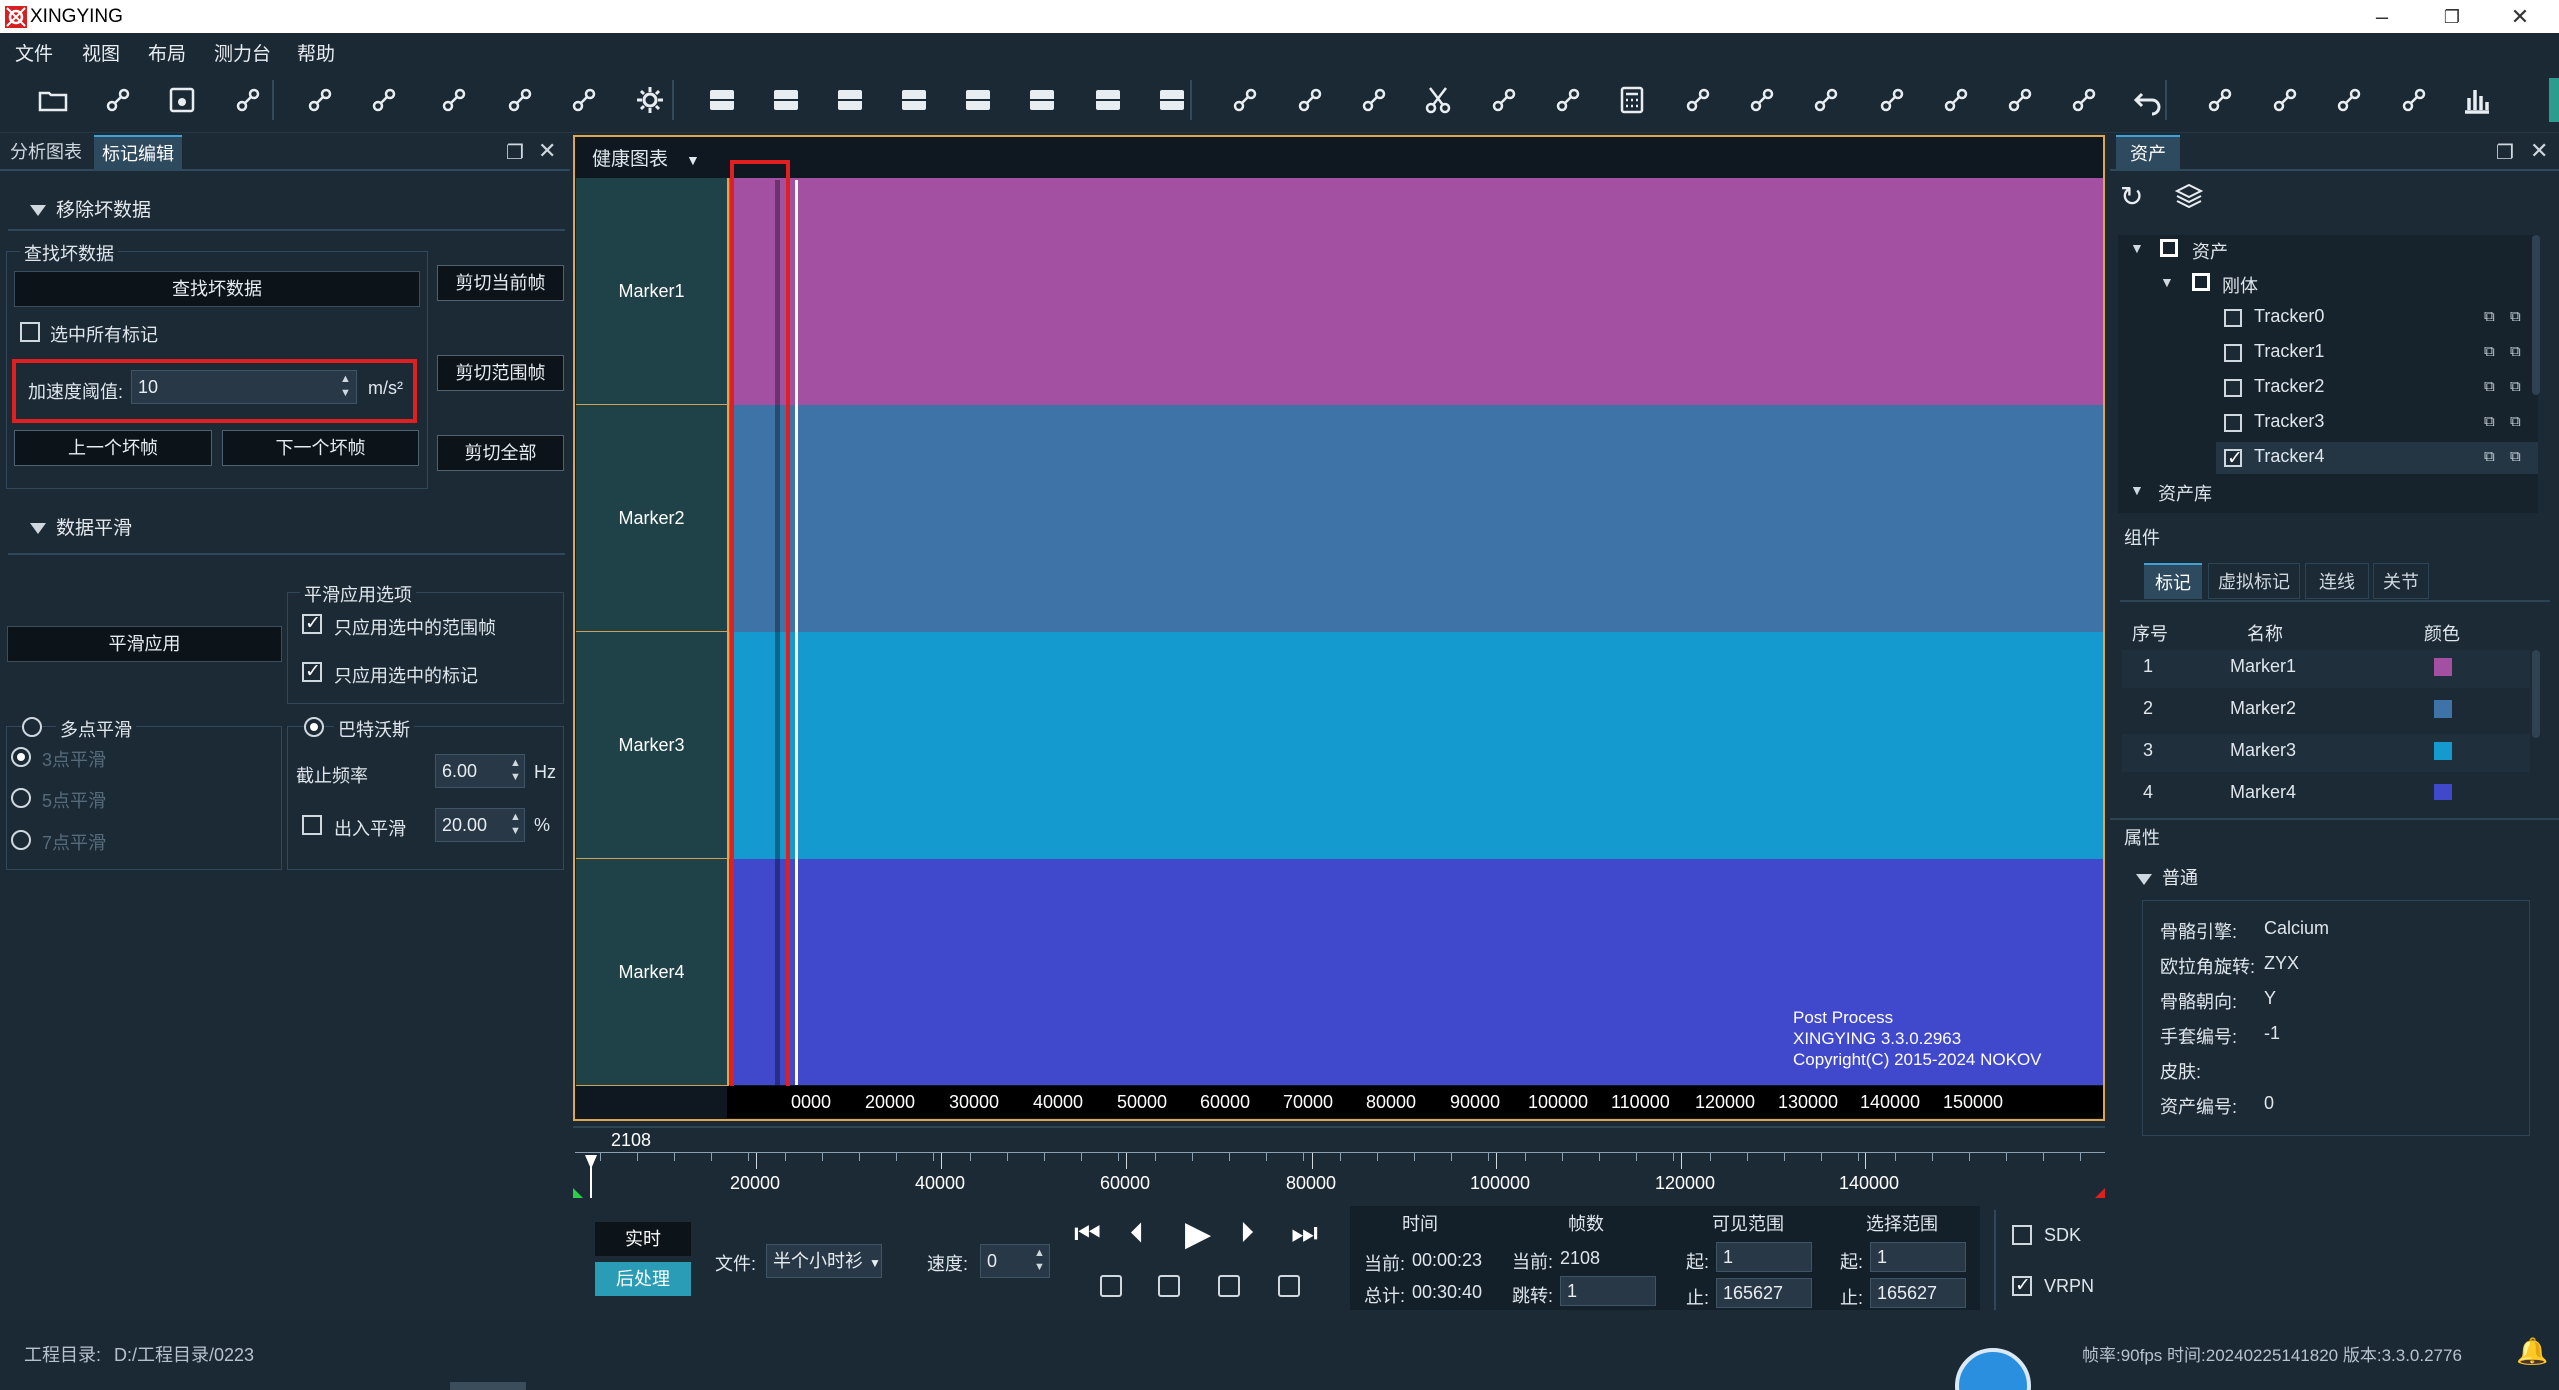  I want to click on save-icon, so click(182, 100).